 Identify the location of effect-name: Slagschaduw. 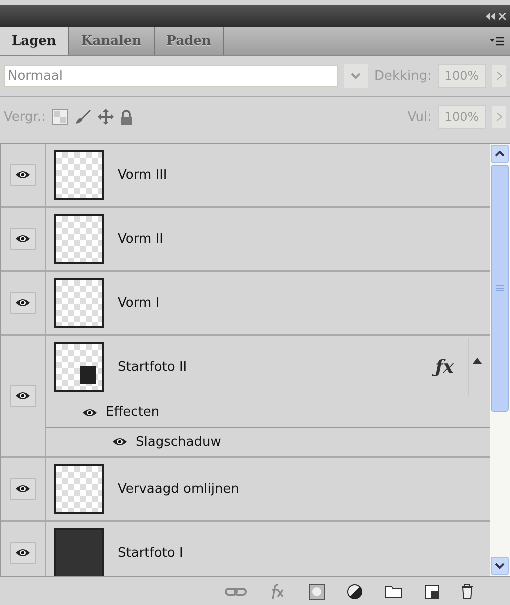
(179, 442).